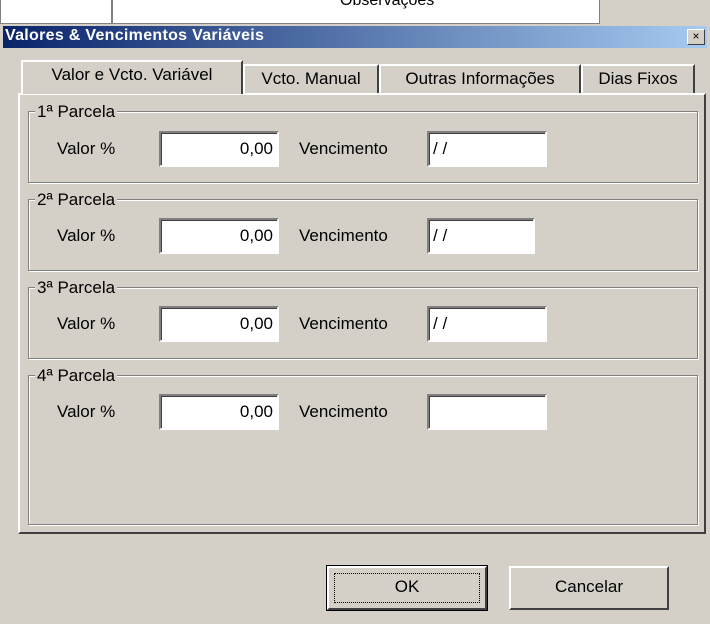  What do you see at coordinates (76, 111) in the screenshot?
I see `parcela-title: 1ª Parcela` at bounding box center [76, 111].